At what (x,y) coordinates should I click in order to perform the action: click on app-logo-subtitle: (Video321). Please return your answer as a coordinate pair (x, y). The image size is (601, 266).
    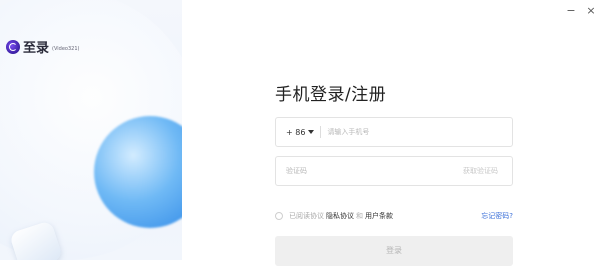
    Looking at the image, I should click on (66, 48).